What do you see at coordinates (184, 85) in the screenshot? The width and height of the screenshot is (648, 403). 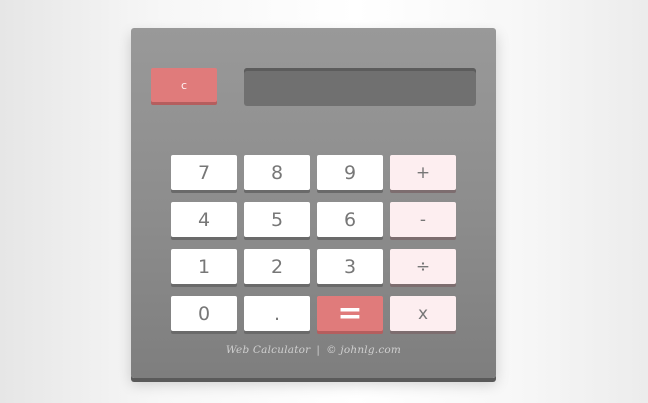 I see `clear-button: c` at bounding box center [184, 85].